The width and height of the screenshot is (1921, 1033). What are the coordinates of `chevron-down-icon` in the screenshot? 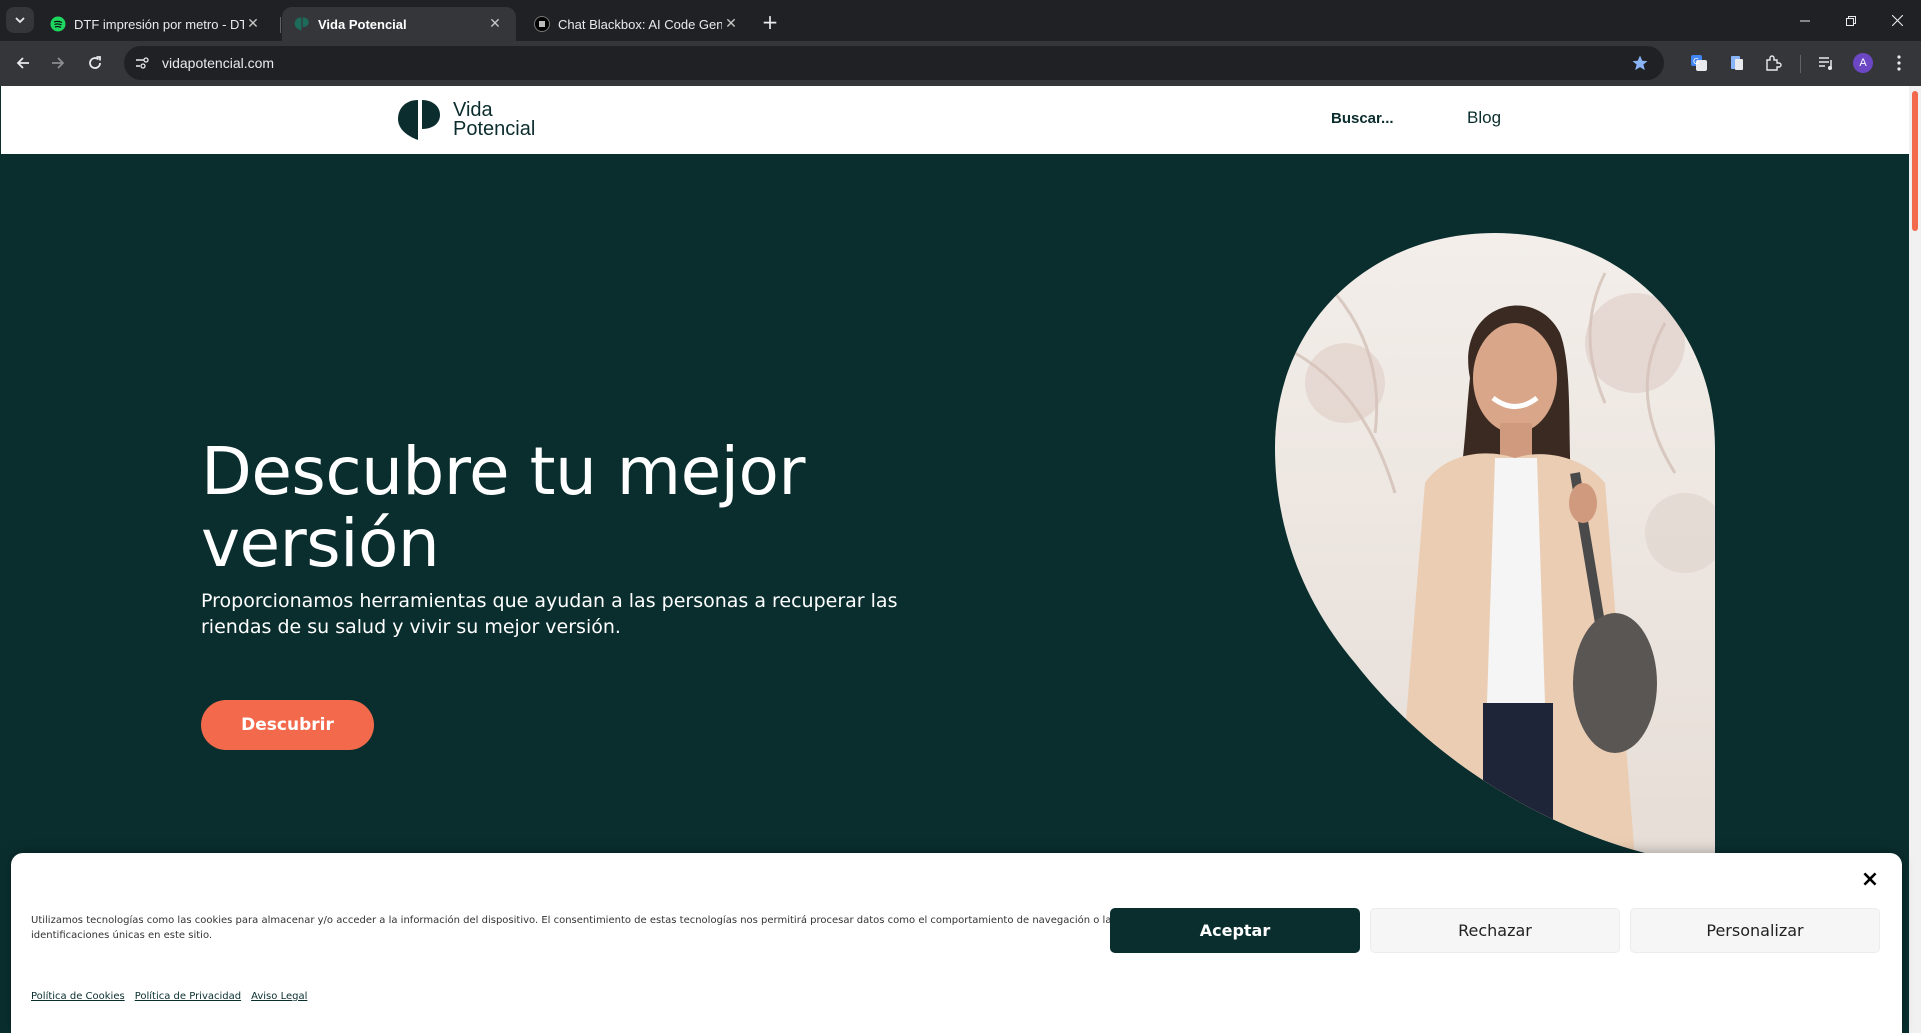 It's located at (20, 20).